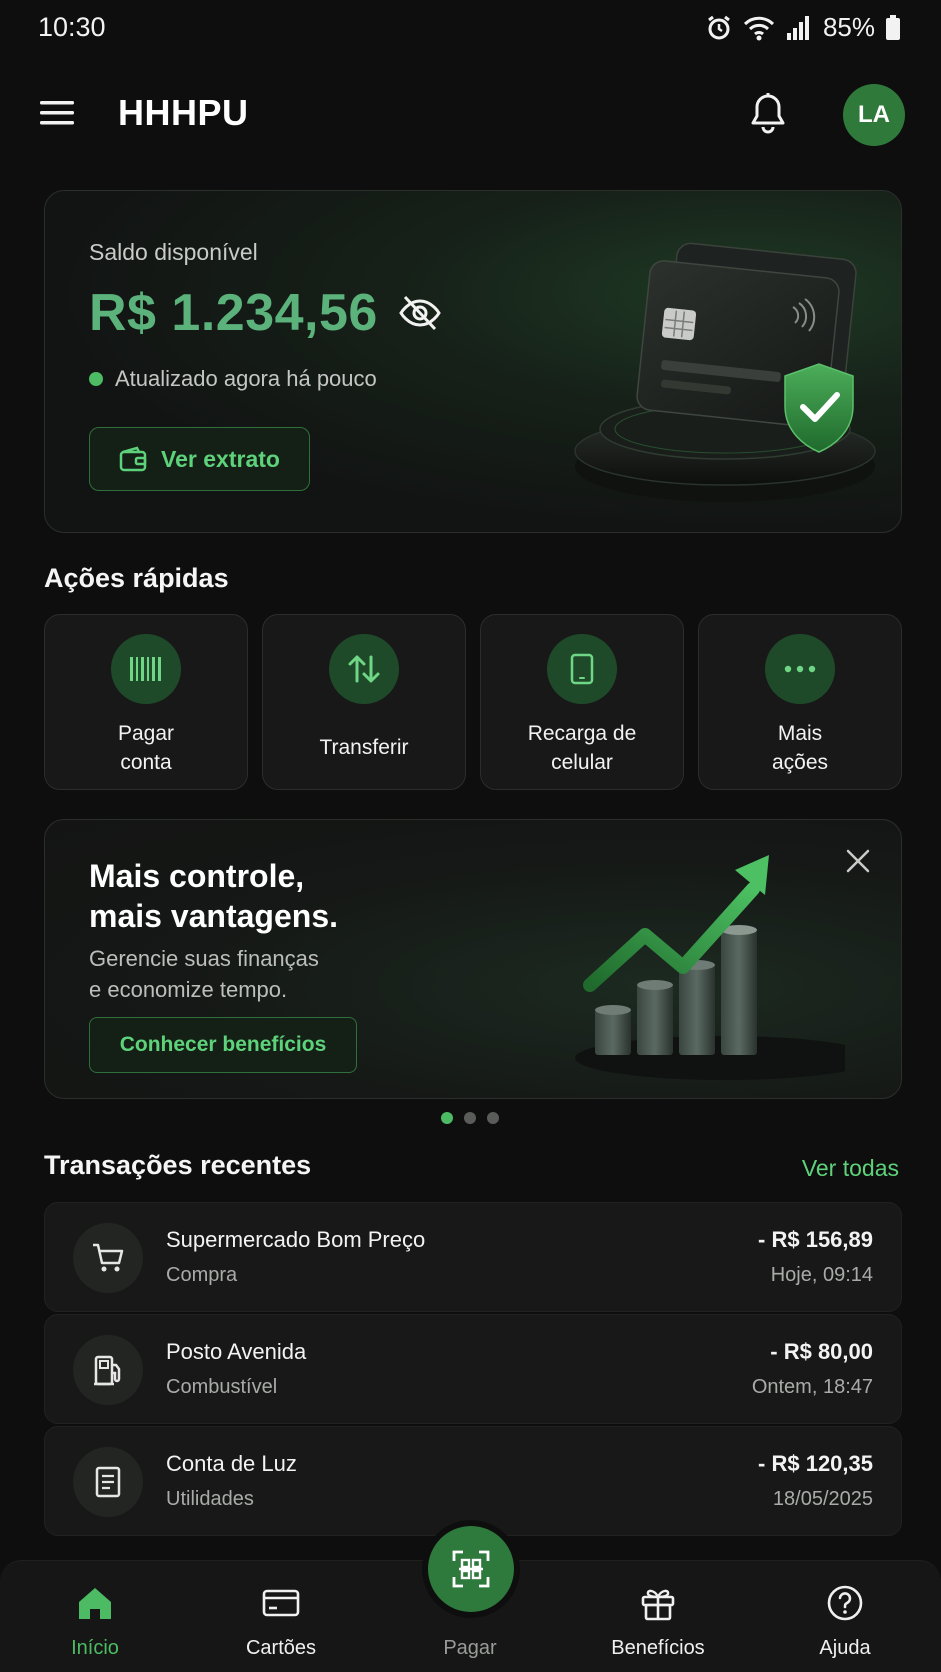 This screenshot has height=1672, width=941. I want to click on quick-action-pay-bill: Pagar conta, so click(146, 702).